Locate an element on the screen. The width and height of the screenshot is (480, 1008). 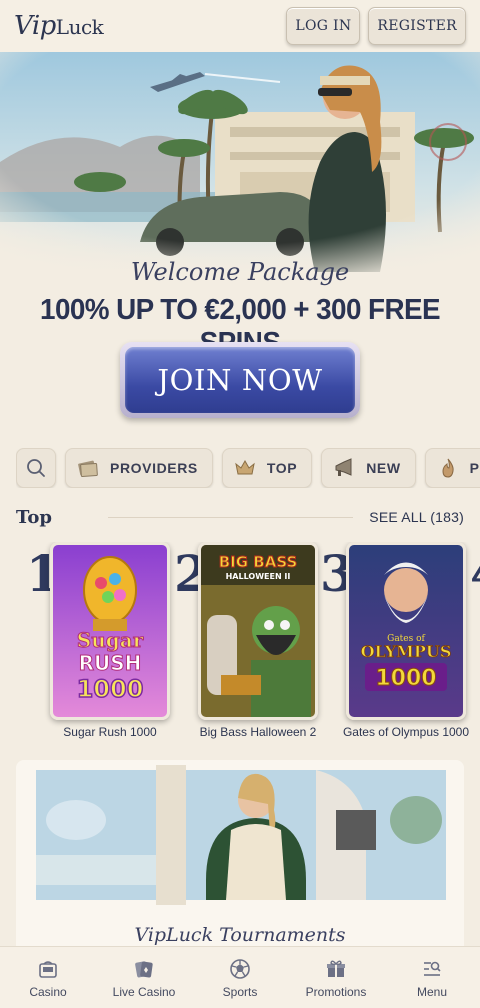
menu-search-icon is located at coordinates (432, 968).